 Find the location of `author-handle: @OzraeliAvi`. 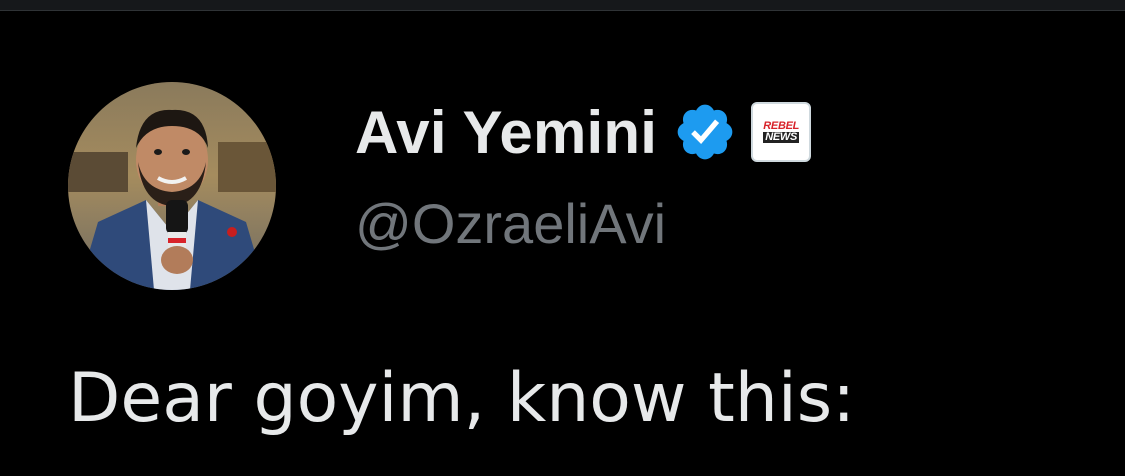

author-handle: @OzraeliAvi is located at coordinates (510, 223).